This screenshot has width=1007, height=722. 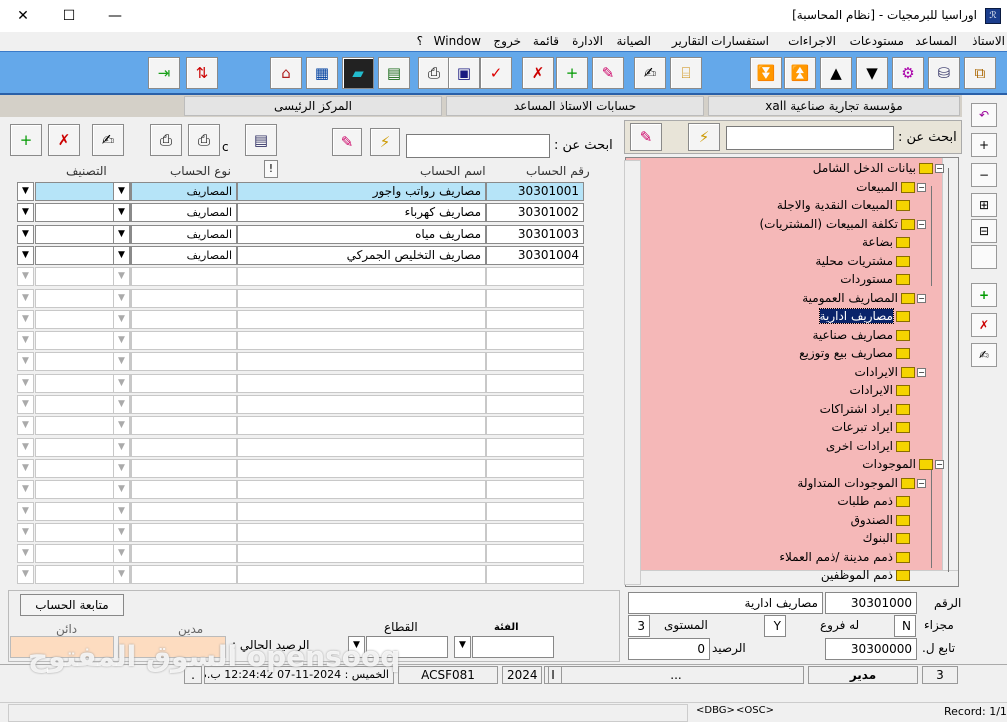 I want to click on new-icon: +, so click(x=572, y=73).